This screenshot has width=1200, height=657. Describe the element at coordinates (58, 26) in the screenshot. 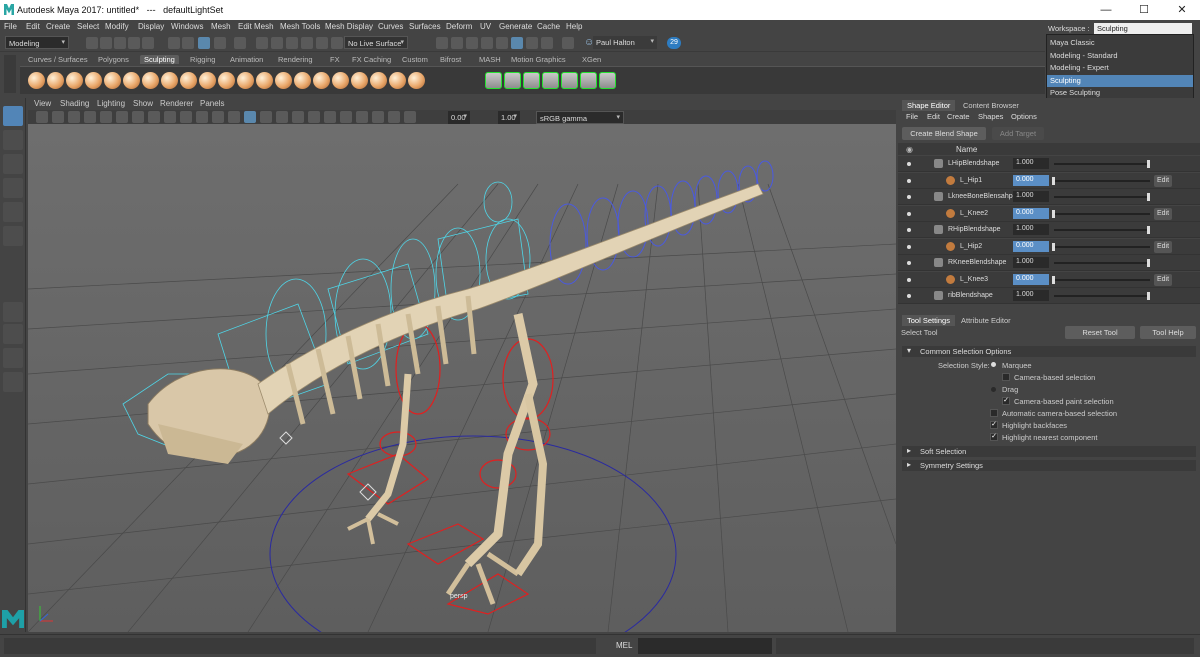

I see `menu-create: Create` at that location.